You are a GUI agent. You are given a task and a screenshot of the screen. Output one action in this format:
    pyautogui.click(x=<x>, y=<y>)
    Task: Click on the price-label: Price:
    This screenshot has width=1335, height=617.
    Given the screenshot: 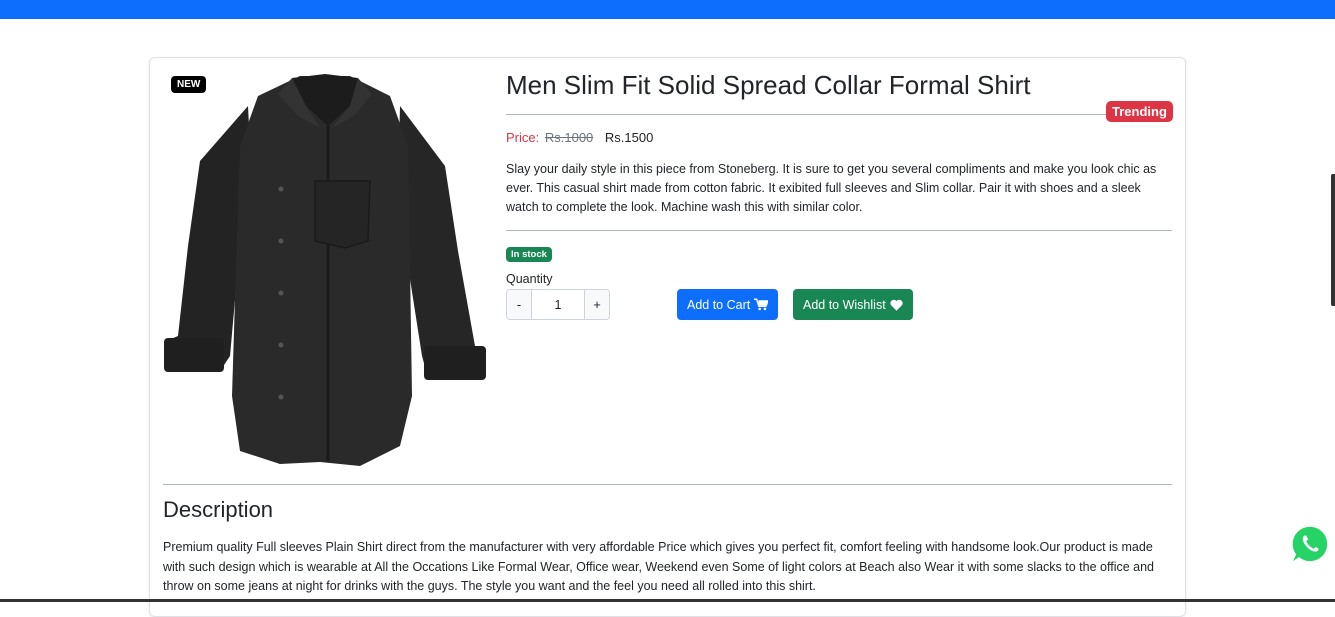 What is the action you would take?
    pyautogui.click(x=523, y=137)
    